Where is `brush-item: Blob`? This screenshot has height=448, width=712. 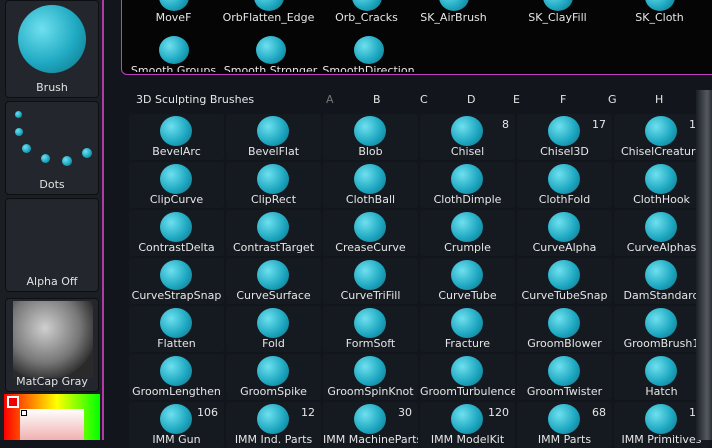
brush-item: Blob is located at coordinates (370, 137).